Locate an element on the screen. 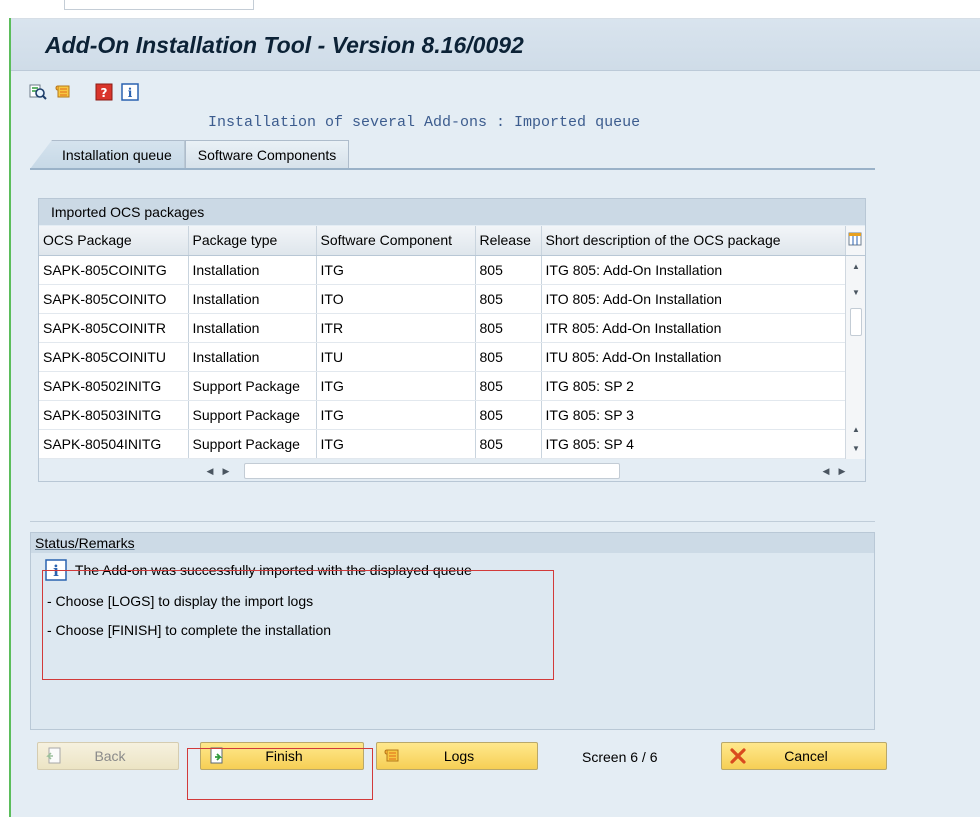 This screenshot has height=817, width=980. page-up-icon: ▲ is located at coordinates (856, 429).